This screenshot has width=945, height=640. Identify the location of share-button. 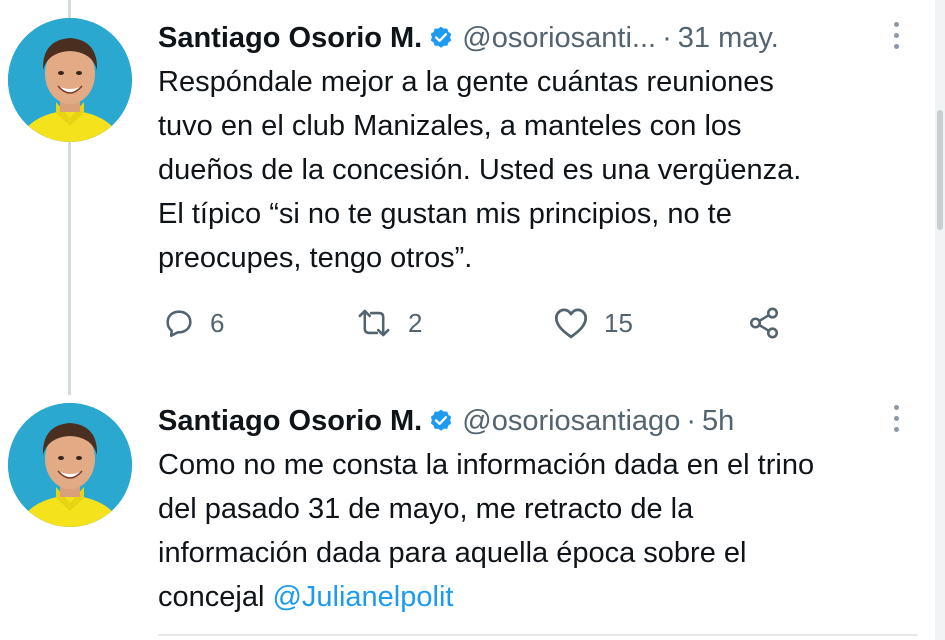
(764, 323).